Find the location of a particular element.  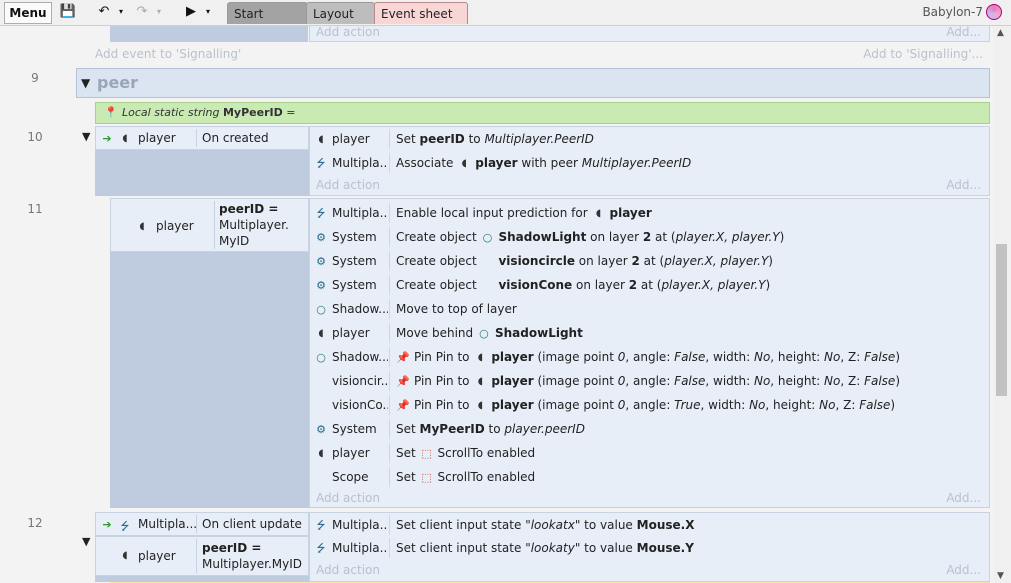

tab-start-page: Start page✕ is located at coordinates (267, 22).